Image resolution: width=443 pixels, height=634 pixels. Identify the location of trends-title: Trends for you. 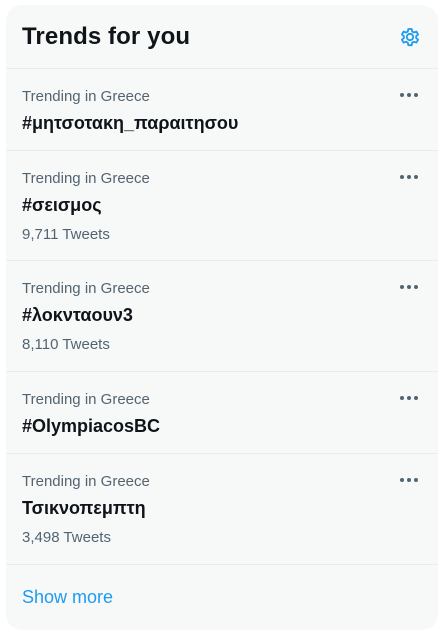
(106, 36).